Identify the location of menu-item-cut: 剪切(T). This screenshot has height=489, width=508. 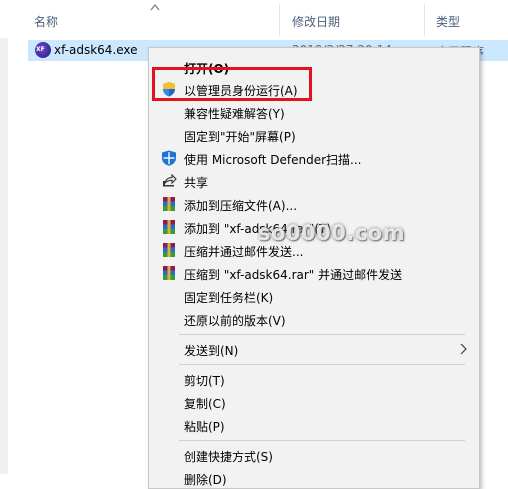
(314, 379).